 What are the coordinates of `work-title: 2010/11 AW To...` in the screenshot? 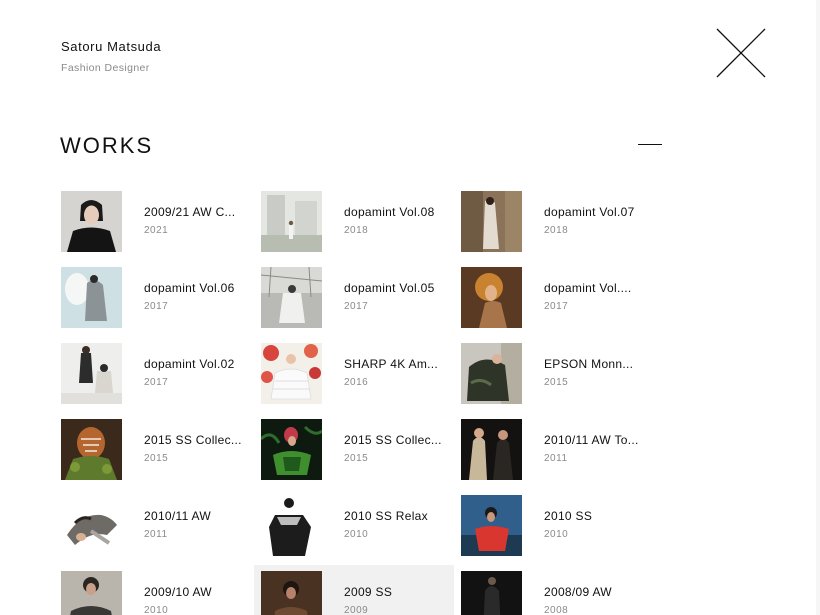 It's located at (591, 440).